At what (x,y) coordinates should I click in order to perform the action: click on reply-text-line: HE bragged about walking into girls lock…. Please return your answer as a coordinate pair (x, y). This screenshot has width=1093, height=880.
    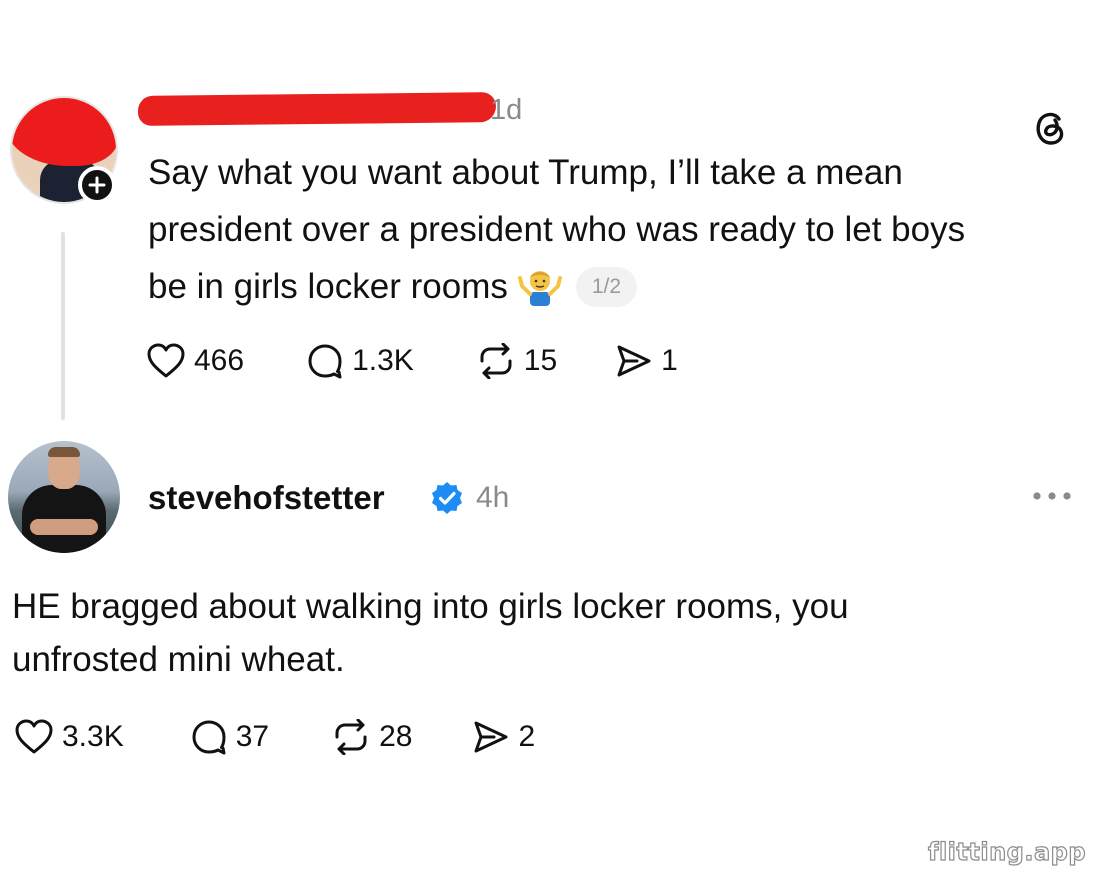
    Looking at the image, I should click on (430, 606).